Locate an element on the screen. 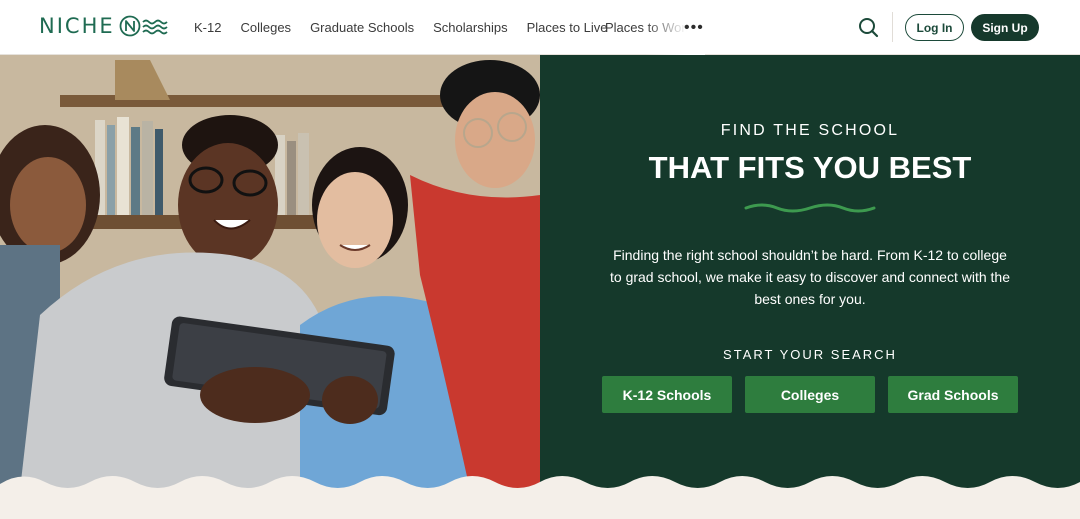  header-divider is located at coordinates (892, 27).